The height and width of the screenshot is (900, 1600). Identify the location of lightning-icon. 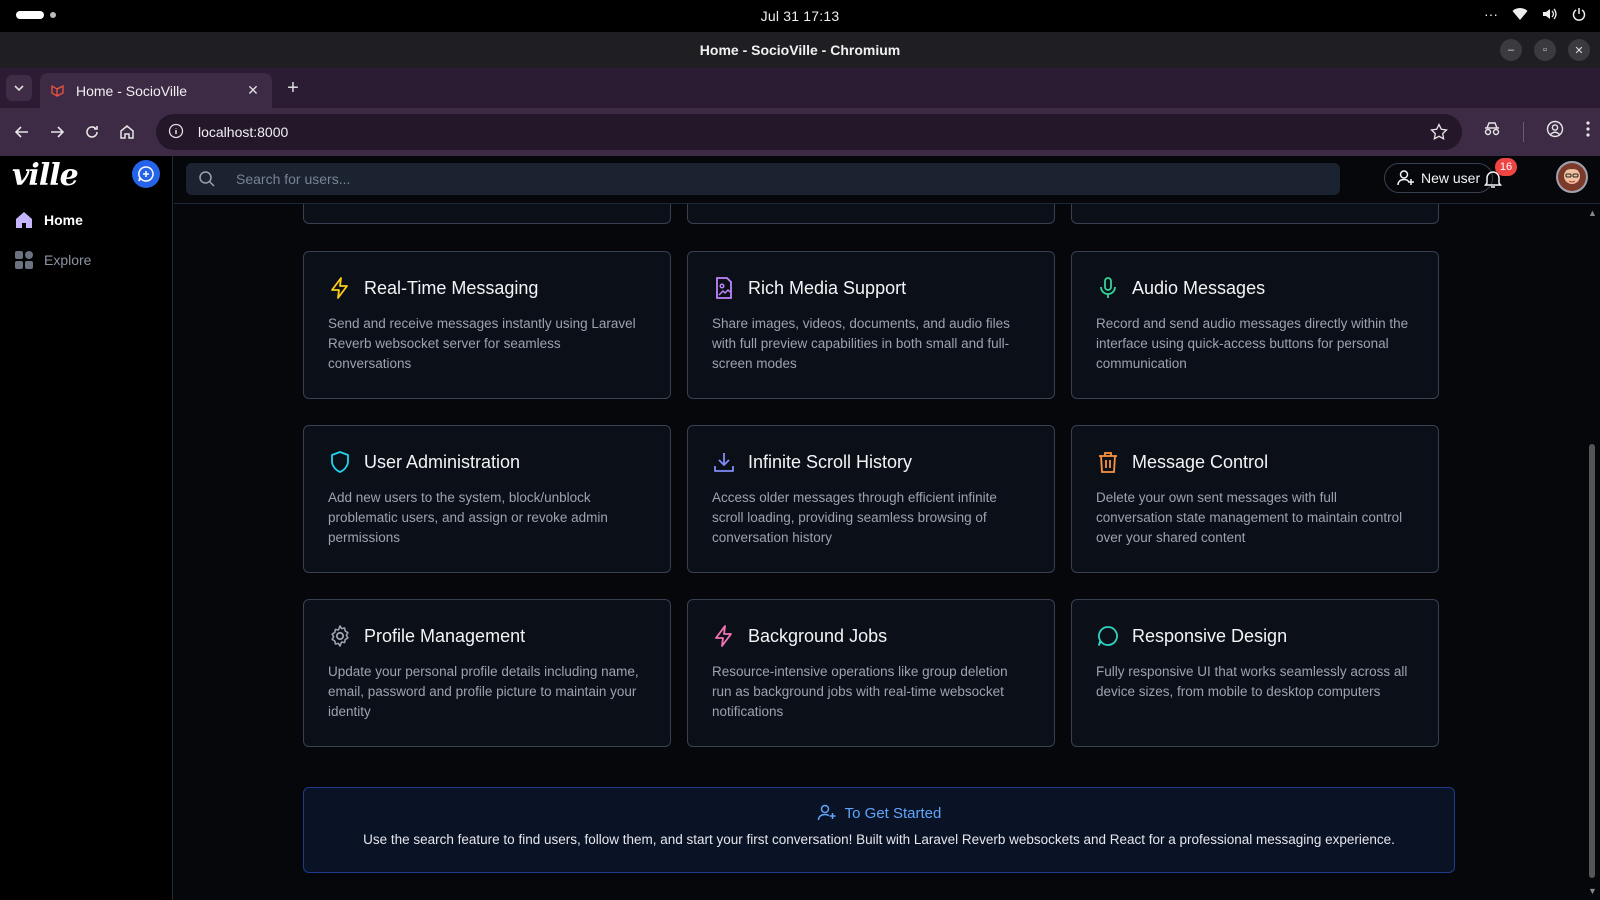
(724, 636).